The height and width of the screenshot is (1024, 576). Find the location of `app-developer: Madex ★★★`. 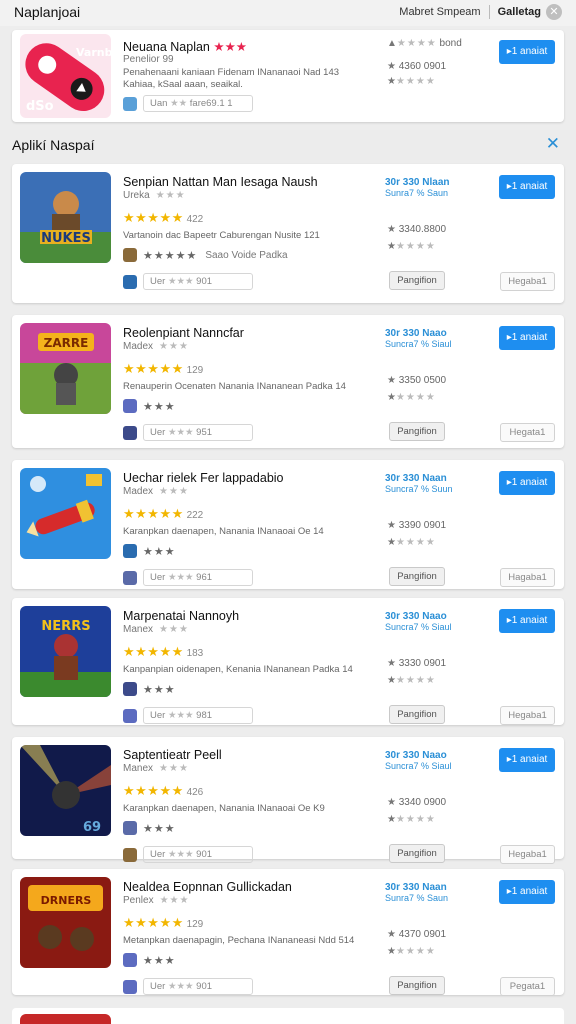

app-developer: Madex ★★★ is located at coordinates (156, 346).